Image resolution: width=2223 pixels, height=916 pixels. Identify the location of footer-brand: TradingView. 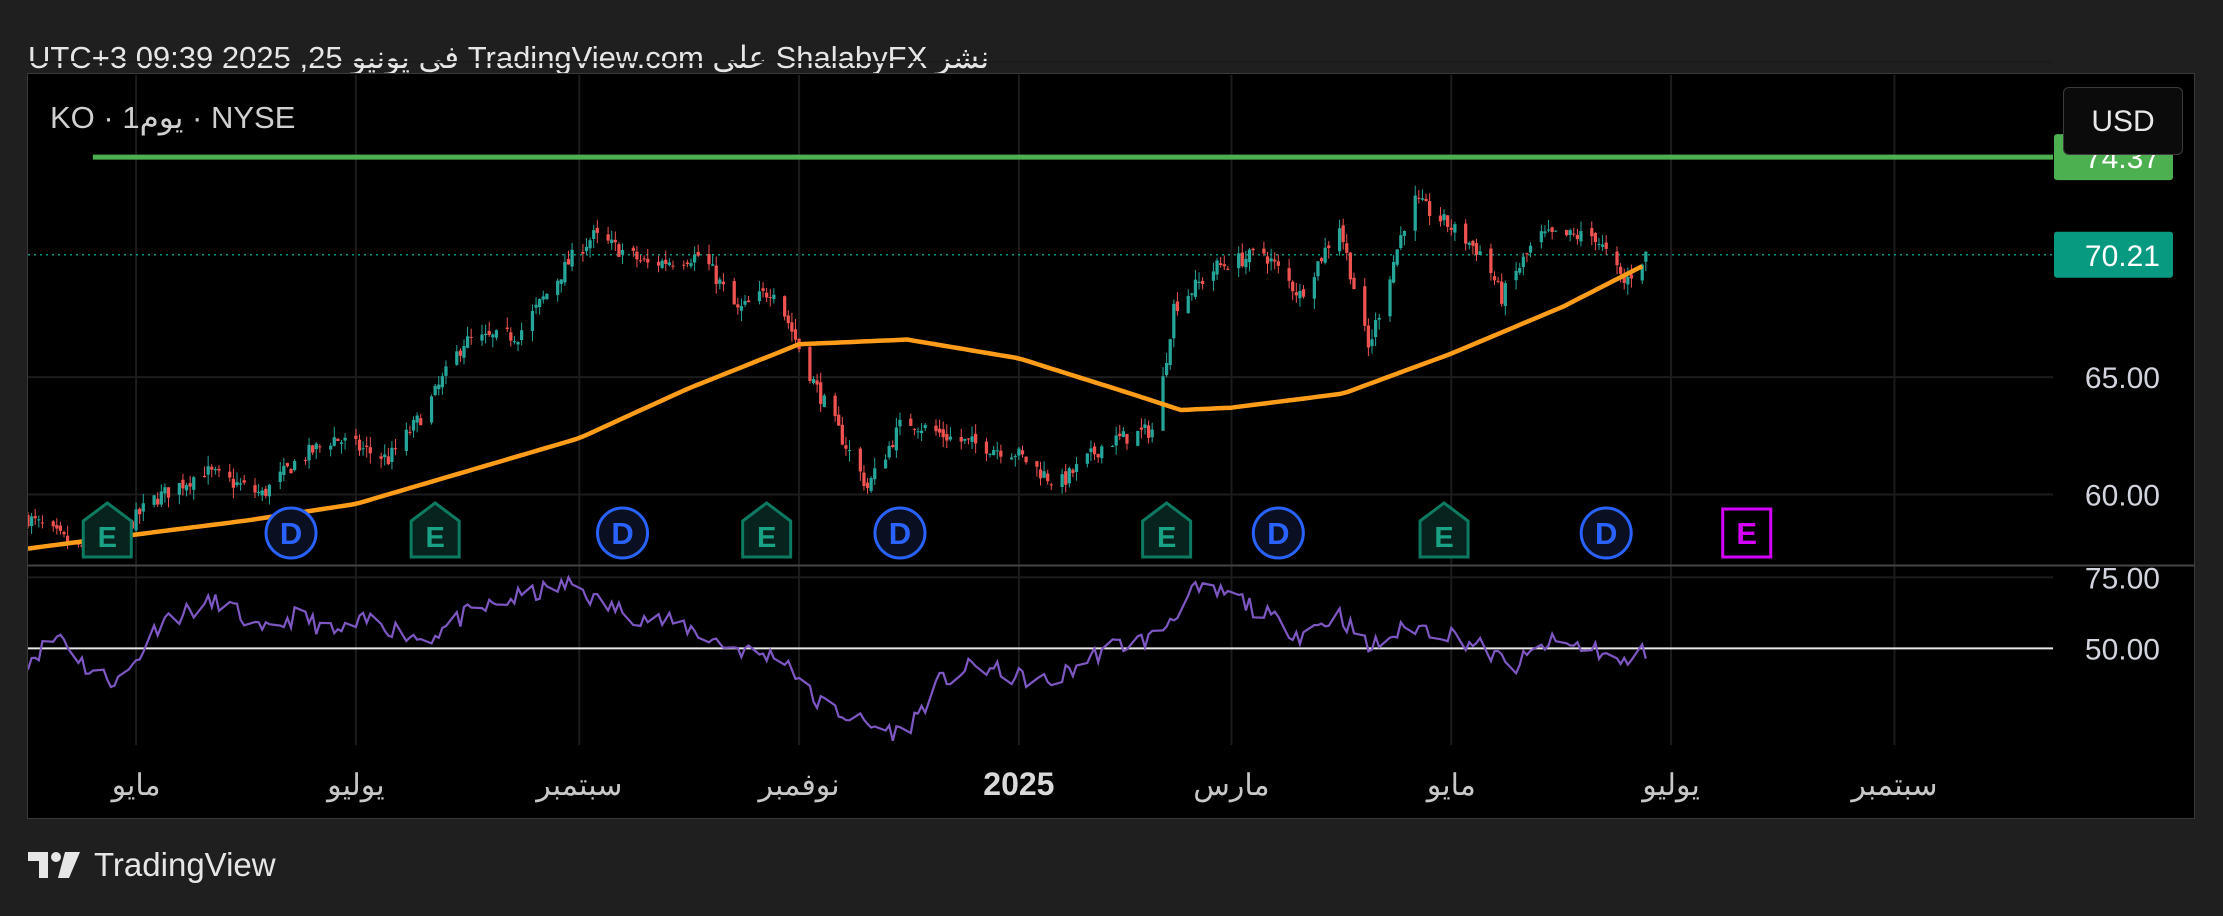
(152, 865).